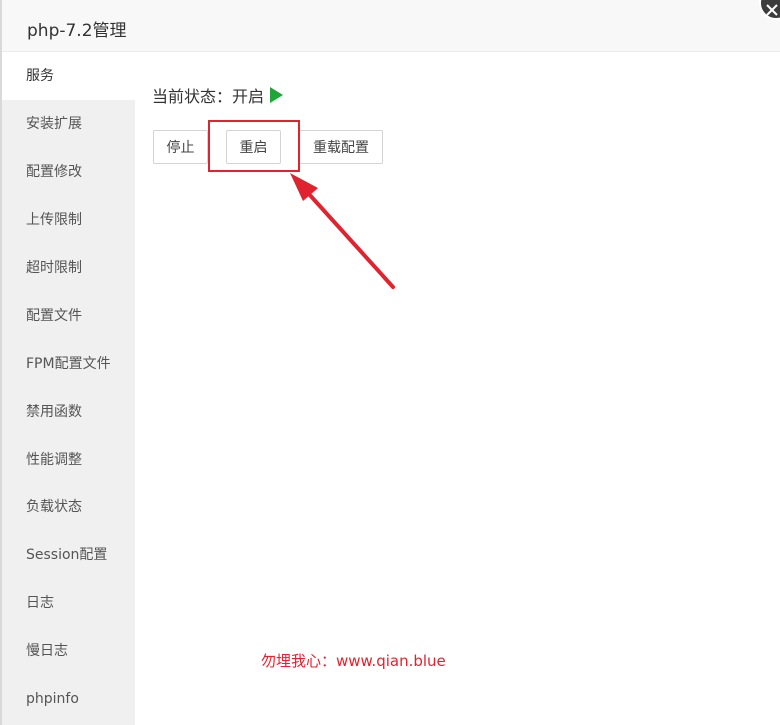 The height and width of the screenshot is (725, 780). Describe the element at coordinates (68, 220) in the screenshot. I see `sidebar-item-upload-limit: 上传限制` at that location.